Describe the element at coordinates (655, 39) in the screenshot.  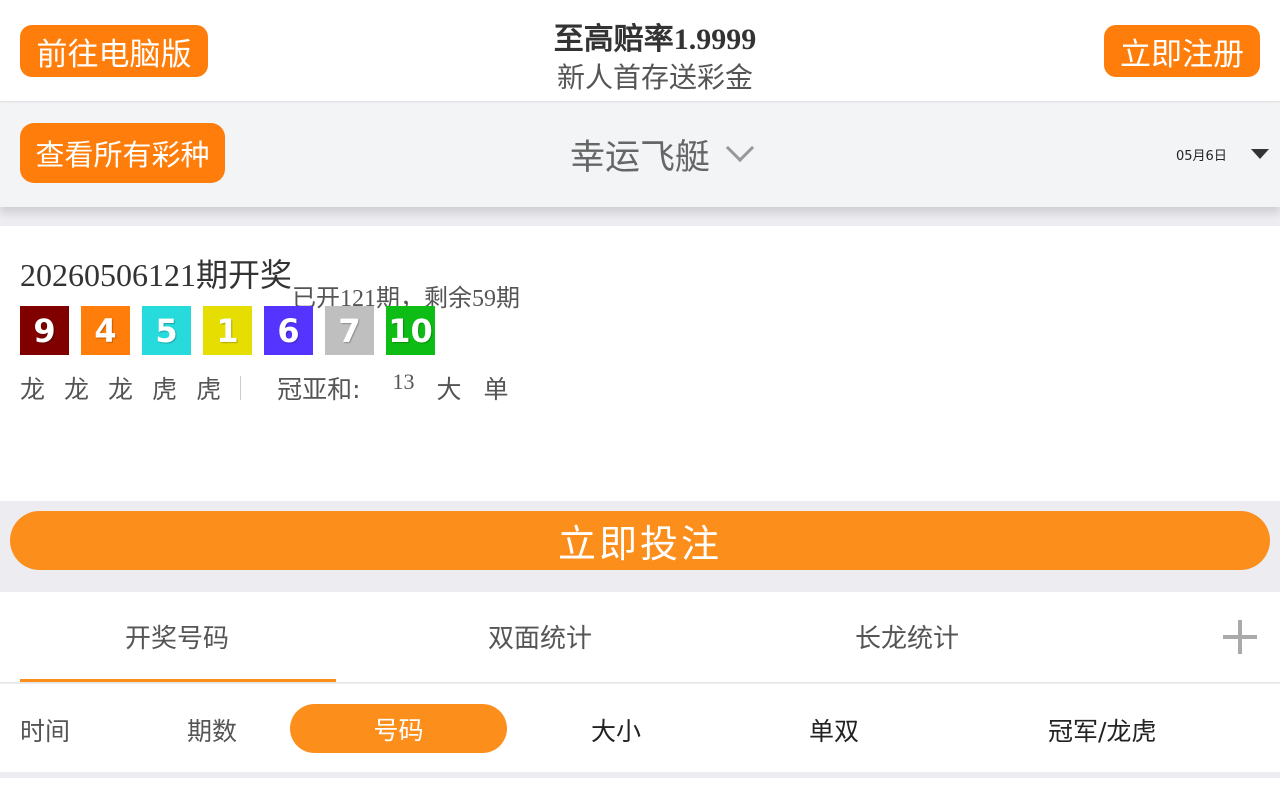
I see `promo-title: 至高赔率1.9999` at that location.